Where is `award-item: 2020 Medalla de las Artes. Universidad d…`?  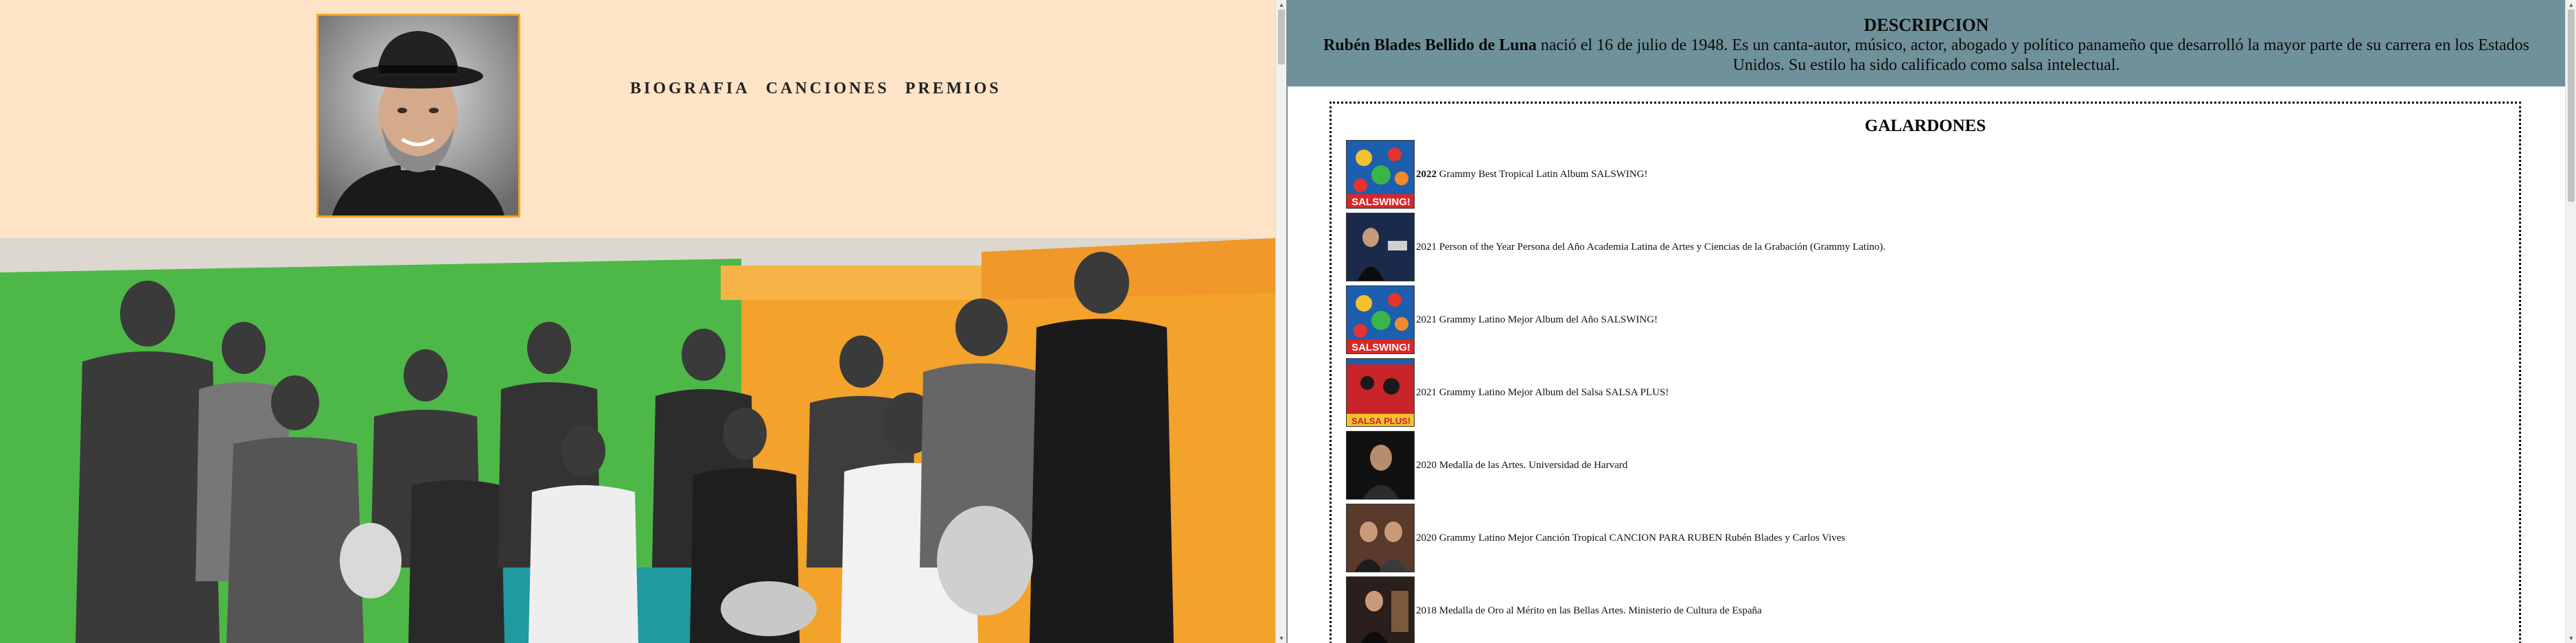
award-item: 2020 Medalla de las Artes. Universidad d… is located at coordinates (1615, 466).